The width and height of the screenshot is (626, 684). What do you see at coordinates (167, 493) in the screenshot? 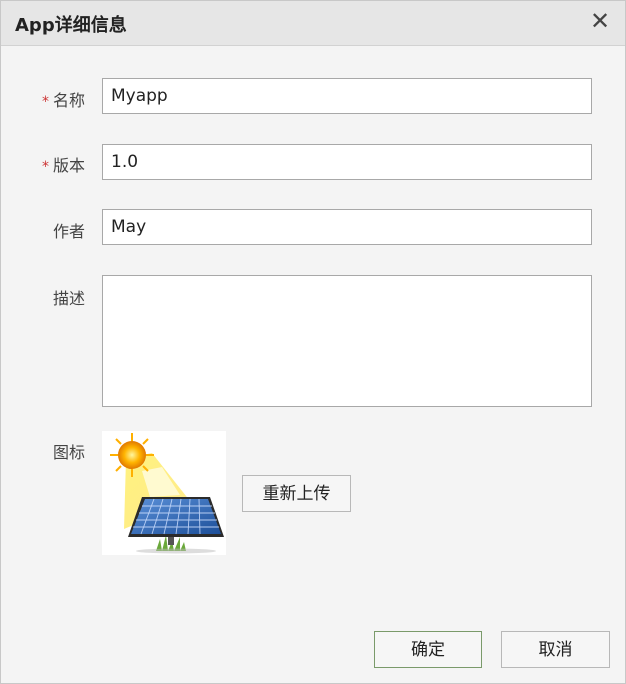
I see `solar-panel-sun-icon` at bounding box center [167, 493].